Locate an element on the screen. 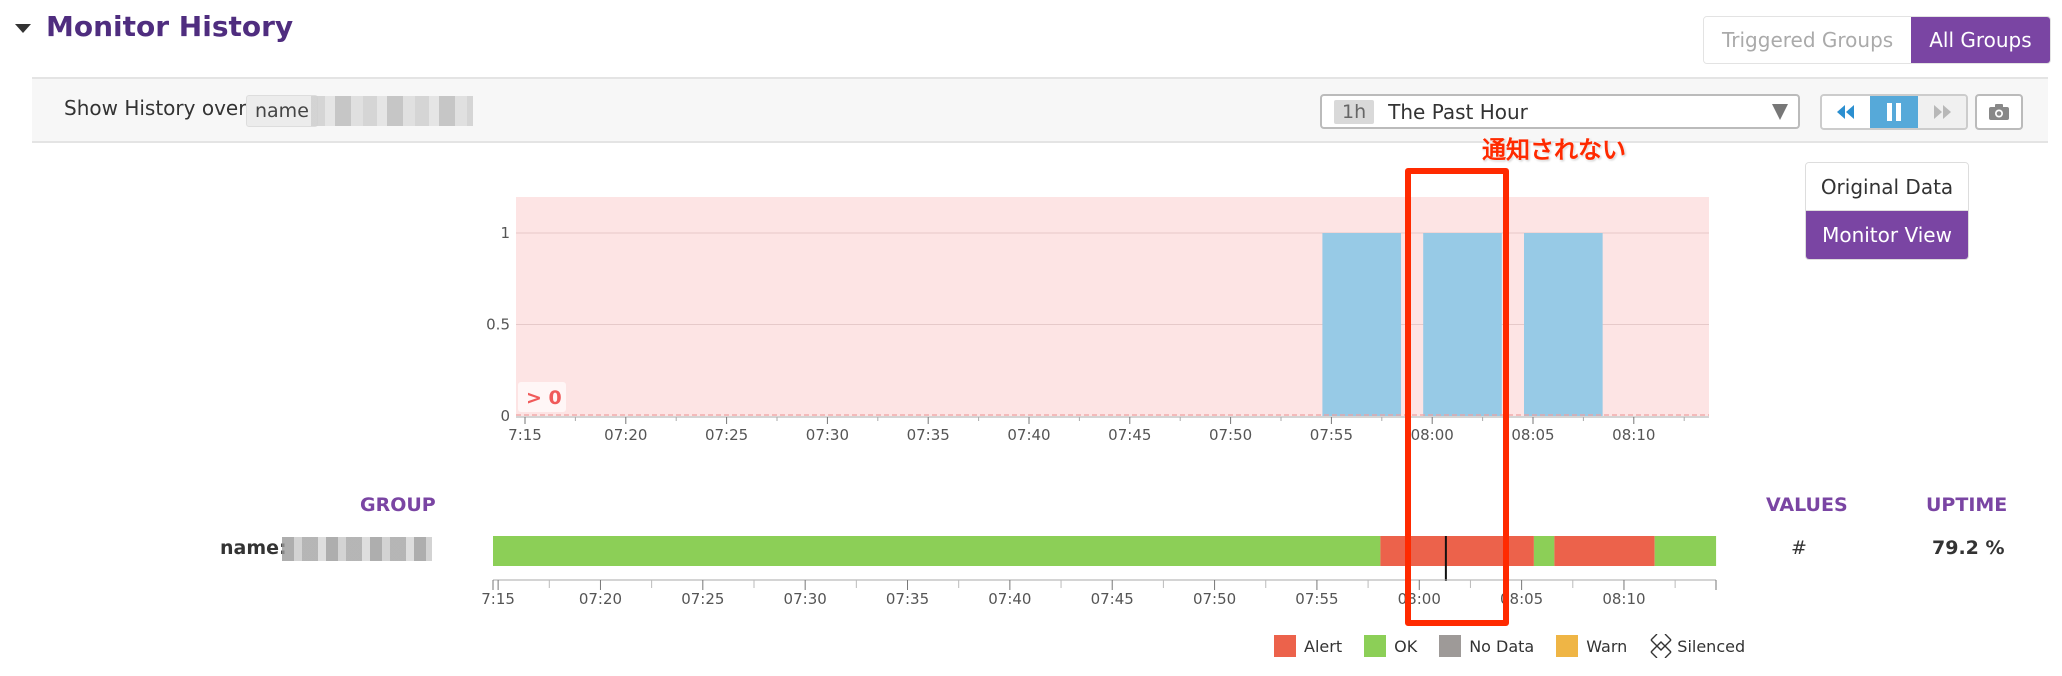  timeline-tick-label: 07:55 is located at coordinates (1316, 599).